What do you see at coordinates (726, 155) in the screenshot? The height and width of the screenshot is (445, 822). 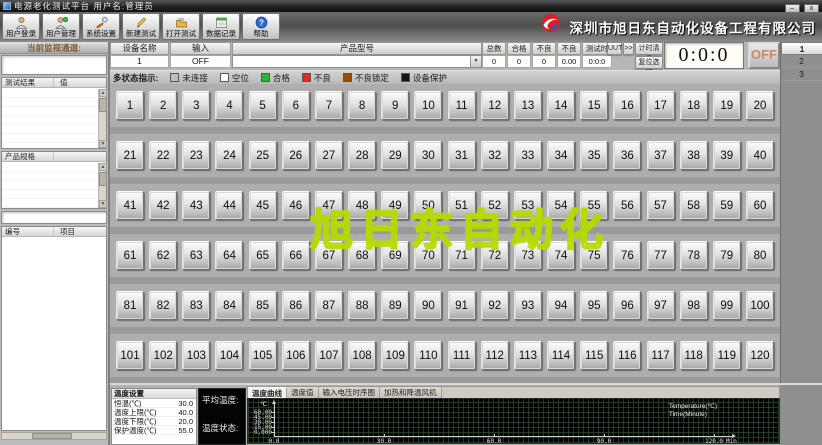 I see `channel-button: 39` at bounding box center [726, 155].